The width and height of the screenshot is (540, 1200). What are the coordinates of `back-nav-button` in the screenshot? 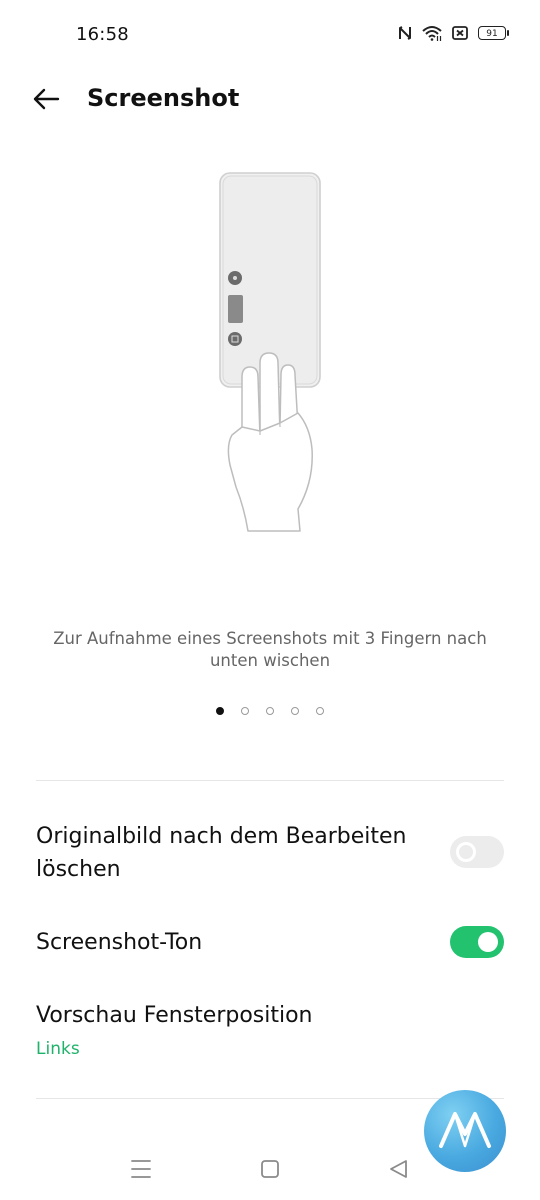 It's located at (399, 1169).